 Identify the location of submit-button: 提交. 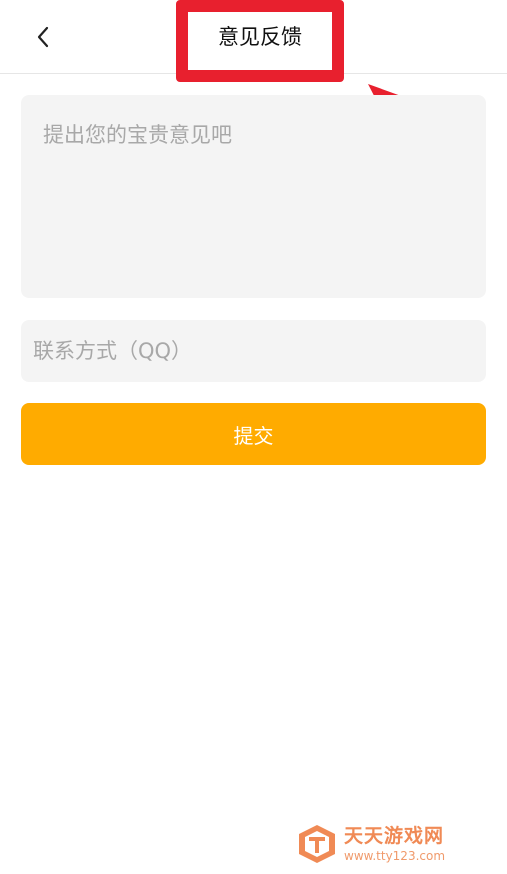
(253, 434).